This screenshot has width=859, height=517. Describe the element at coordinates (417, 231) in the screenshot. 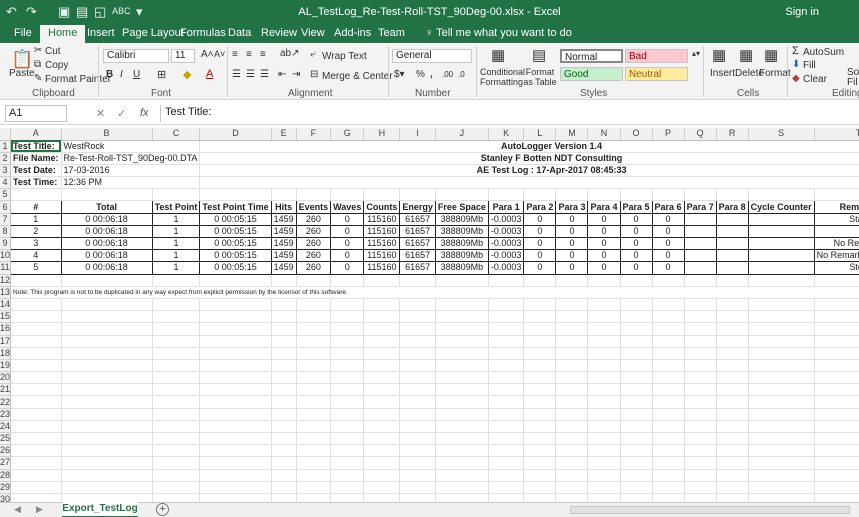

I see `table-cell: 61657` at that location.